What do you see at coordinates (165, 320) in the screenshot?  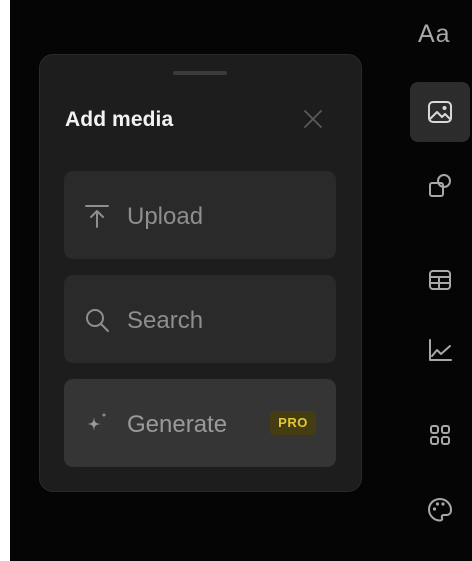 I see `search-label: Search` at bounding box center [165, 320].